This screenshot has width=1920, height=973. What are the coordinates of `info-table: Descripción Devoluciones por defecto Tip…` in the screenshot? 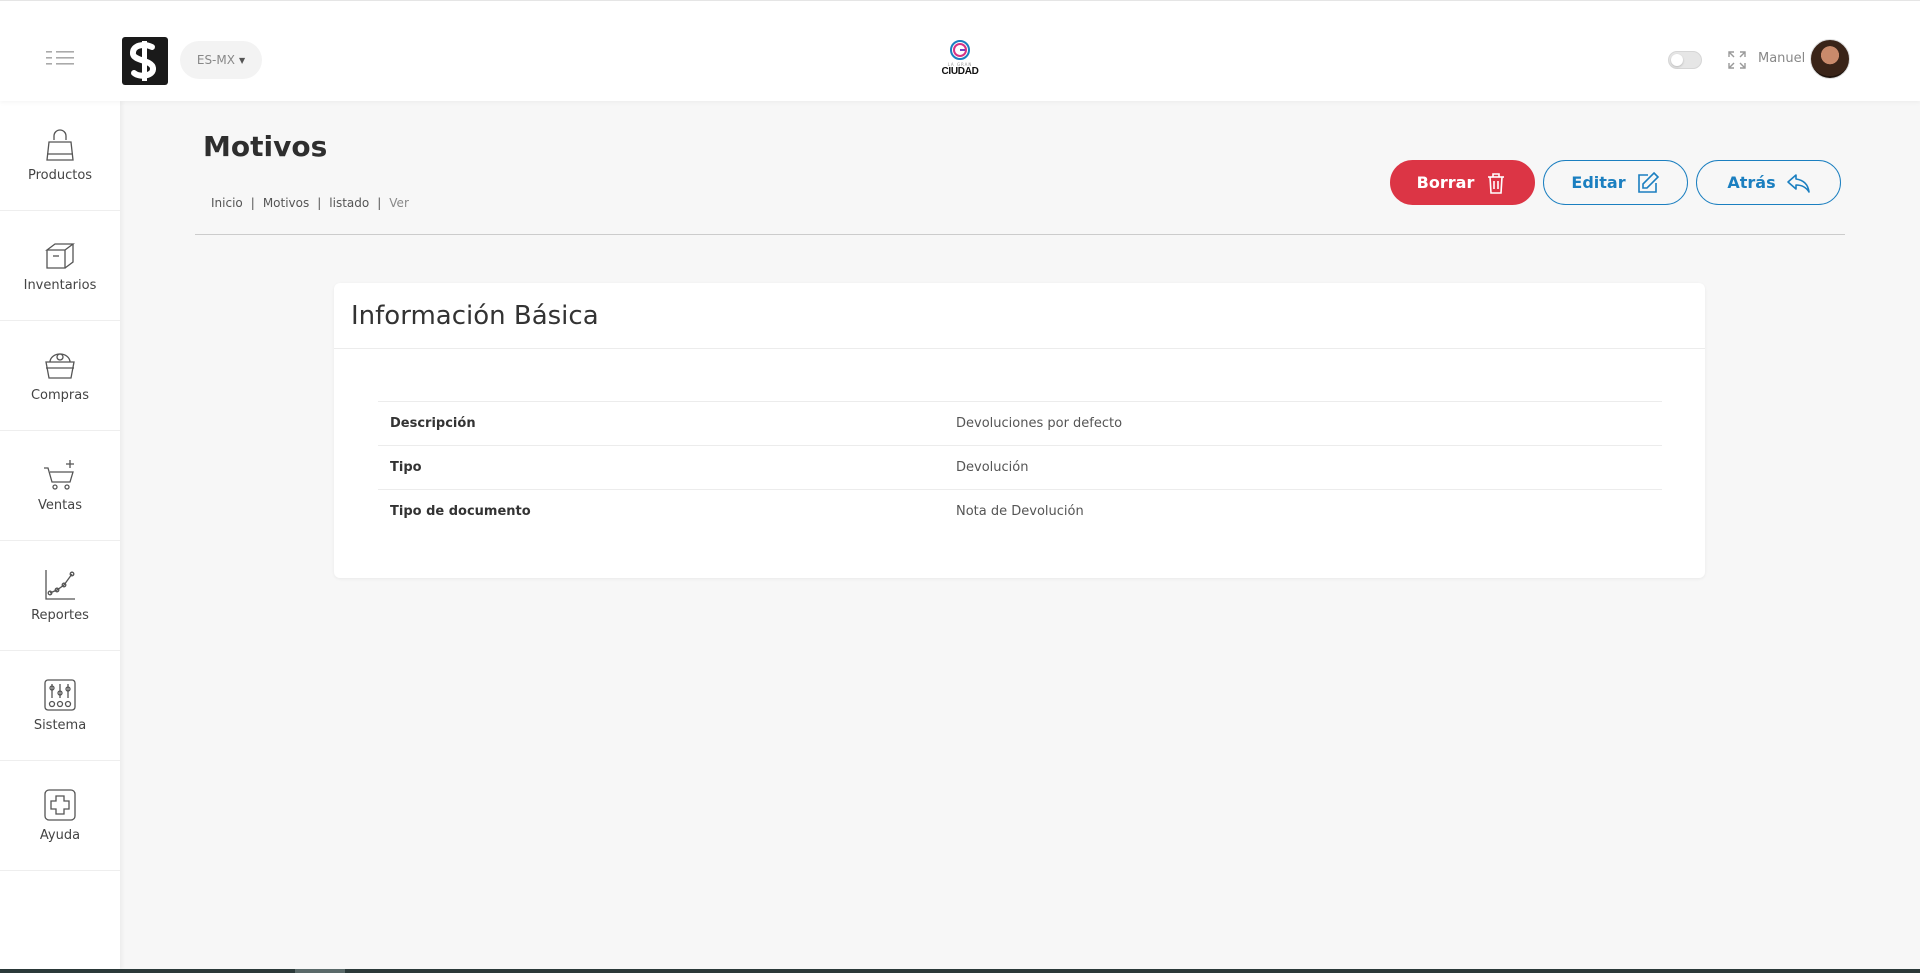 It's located at (1020, 467).